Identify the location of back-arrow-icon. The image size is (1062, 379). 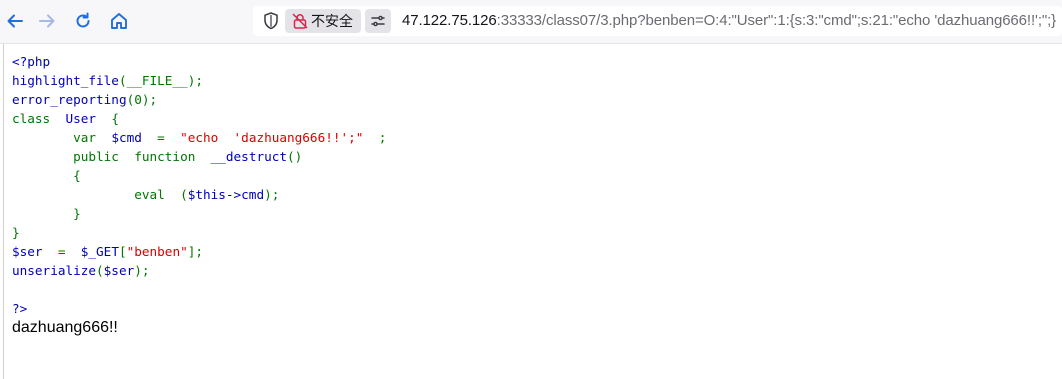
(15, 21).